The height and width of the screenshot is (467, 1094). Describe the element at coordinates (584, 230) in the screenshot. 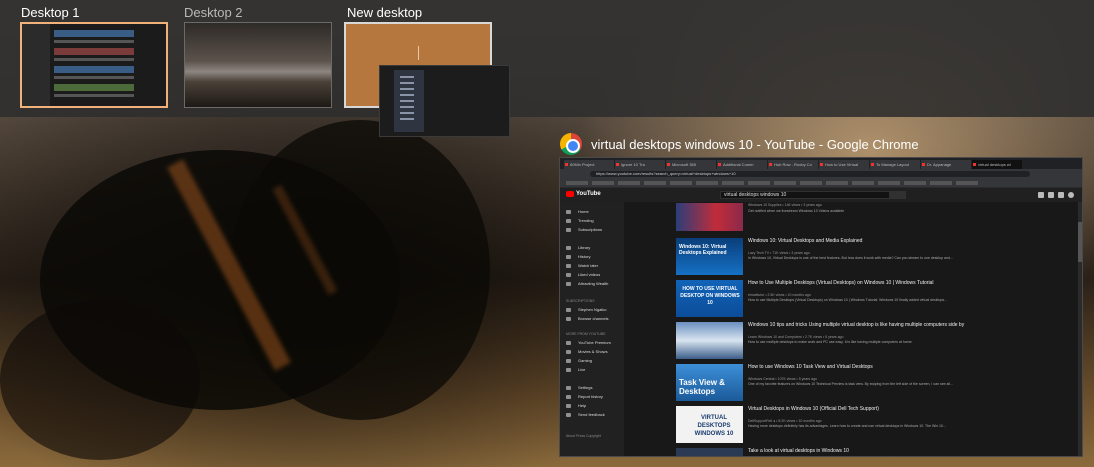

I see `sidebar-item-subscriptions: Subscriptions` at that location.